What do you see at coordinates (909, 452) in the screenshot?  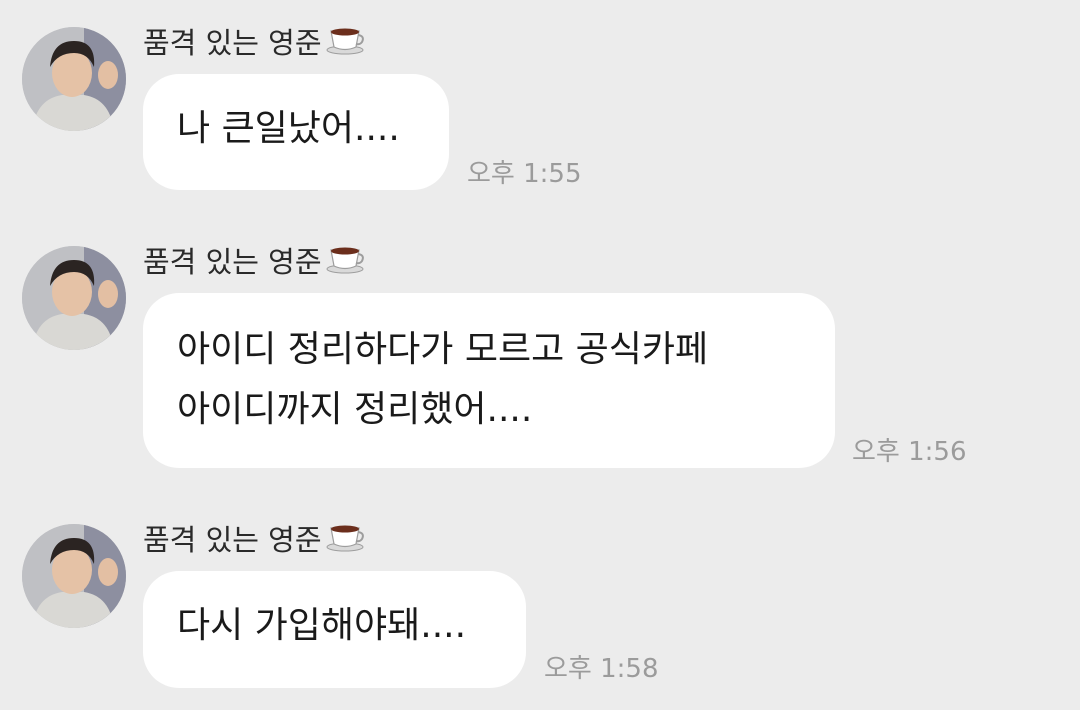 I see `message-timestamp: 오후 1:56` at bounding box center [909, 452].